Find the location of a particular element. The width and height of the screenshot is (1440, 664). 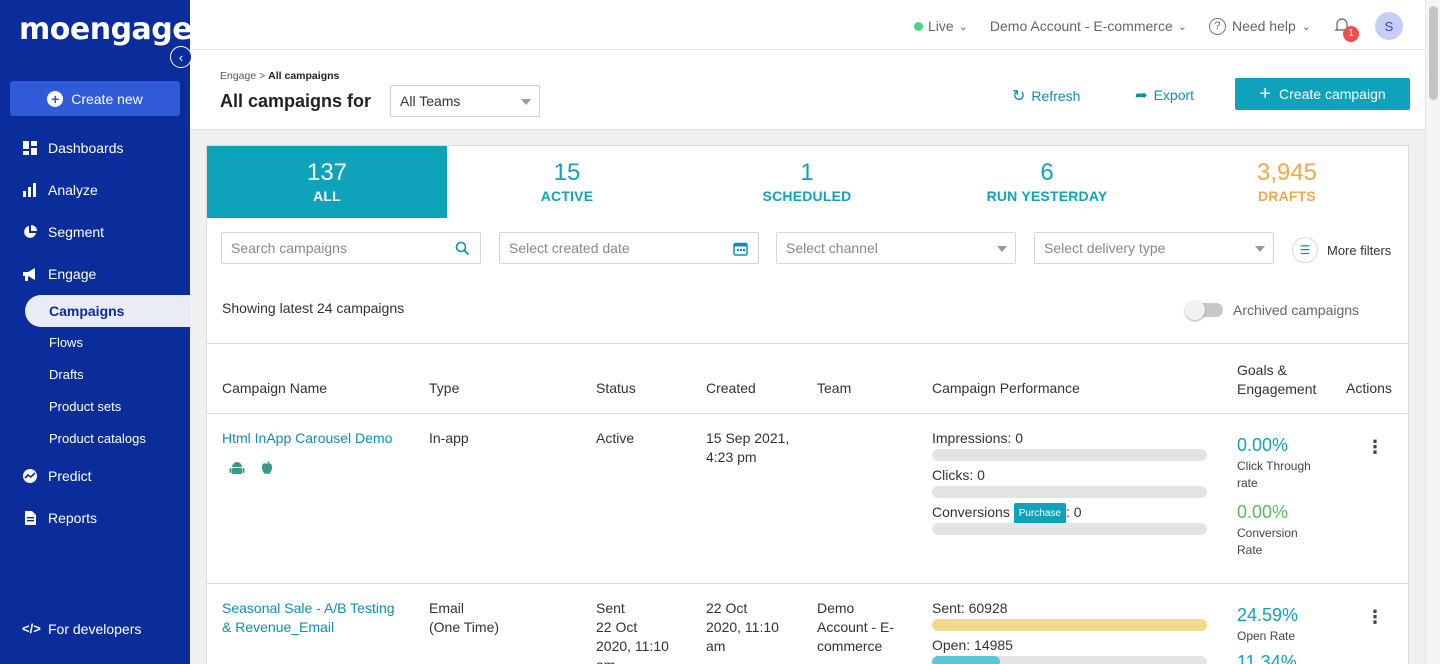

stat-tab-scheduled: 1 SCHEDULED is located at coordinates (807, 182).